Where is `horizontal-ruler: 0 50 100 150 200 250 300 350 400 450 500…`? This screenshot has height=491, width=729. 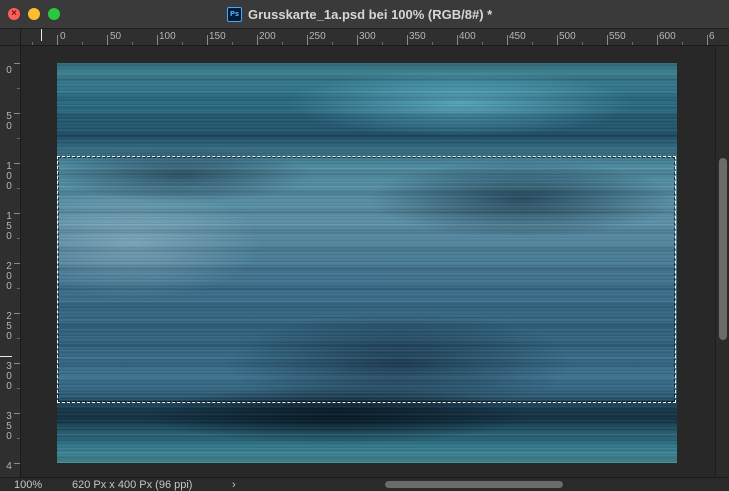 horizontal-ruler: 0 50 100 150 200 250 300 350 400 450 500… is located at coordinates (375, 37).